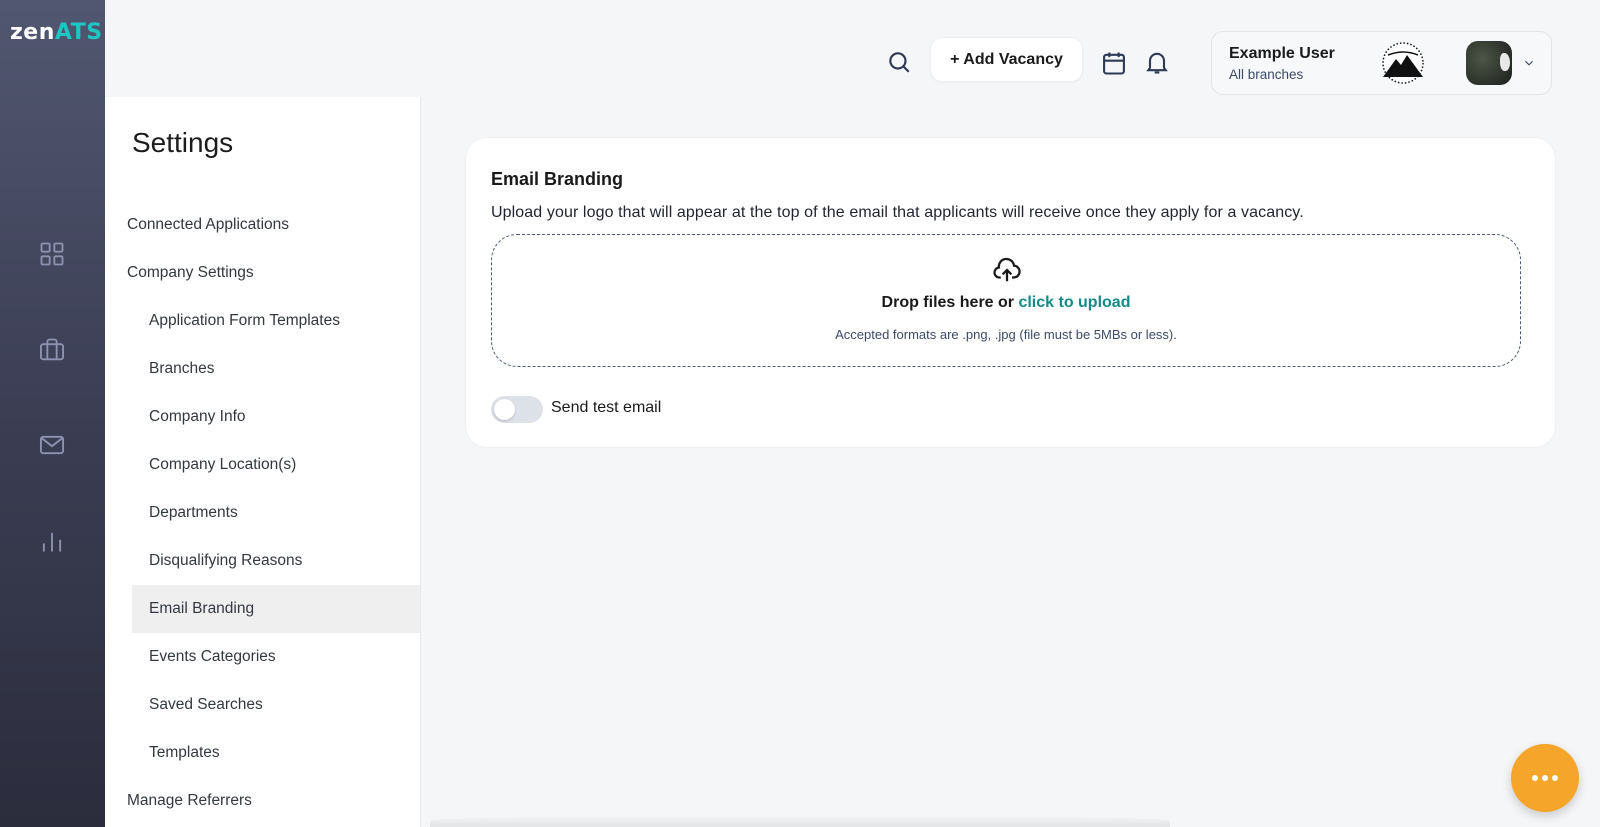 The height and width of the screenshot is (827, 1600). I want to click on more-dots-icon, so click(1545, 778).